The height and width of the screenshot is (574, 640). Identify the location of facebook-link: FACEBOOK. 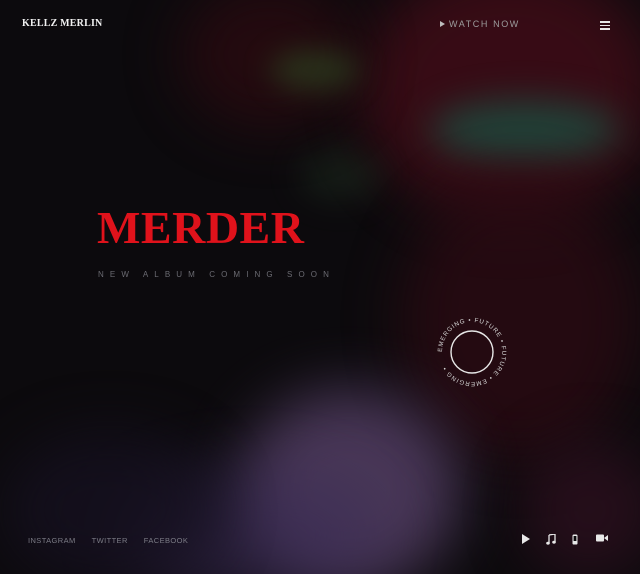
(166, 540).